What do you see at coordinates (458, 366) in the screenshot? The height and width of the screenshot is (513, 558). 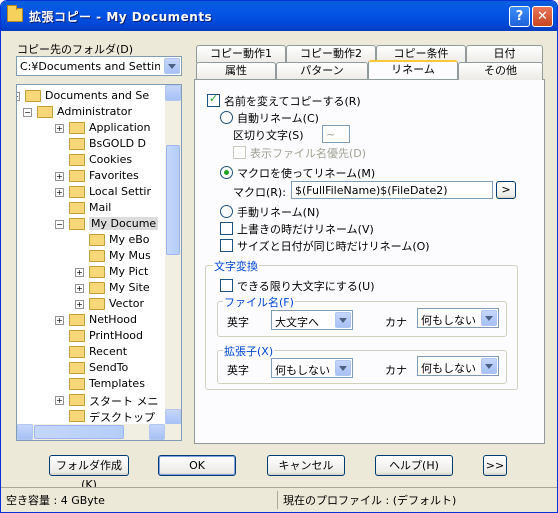 I see `extension-kana-select: 何もしない` at bounding box center [458, 366].